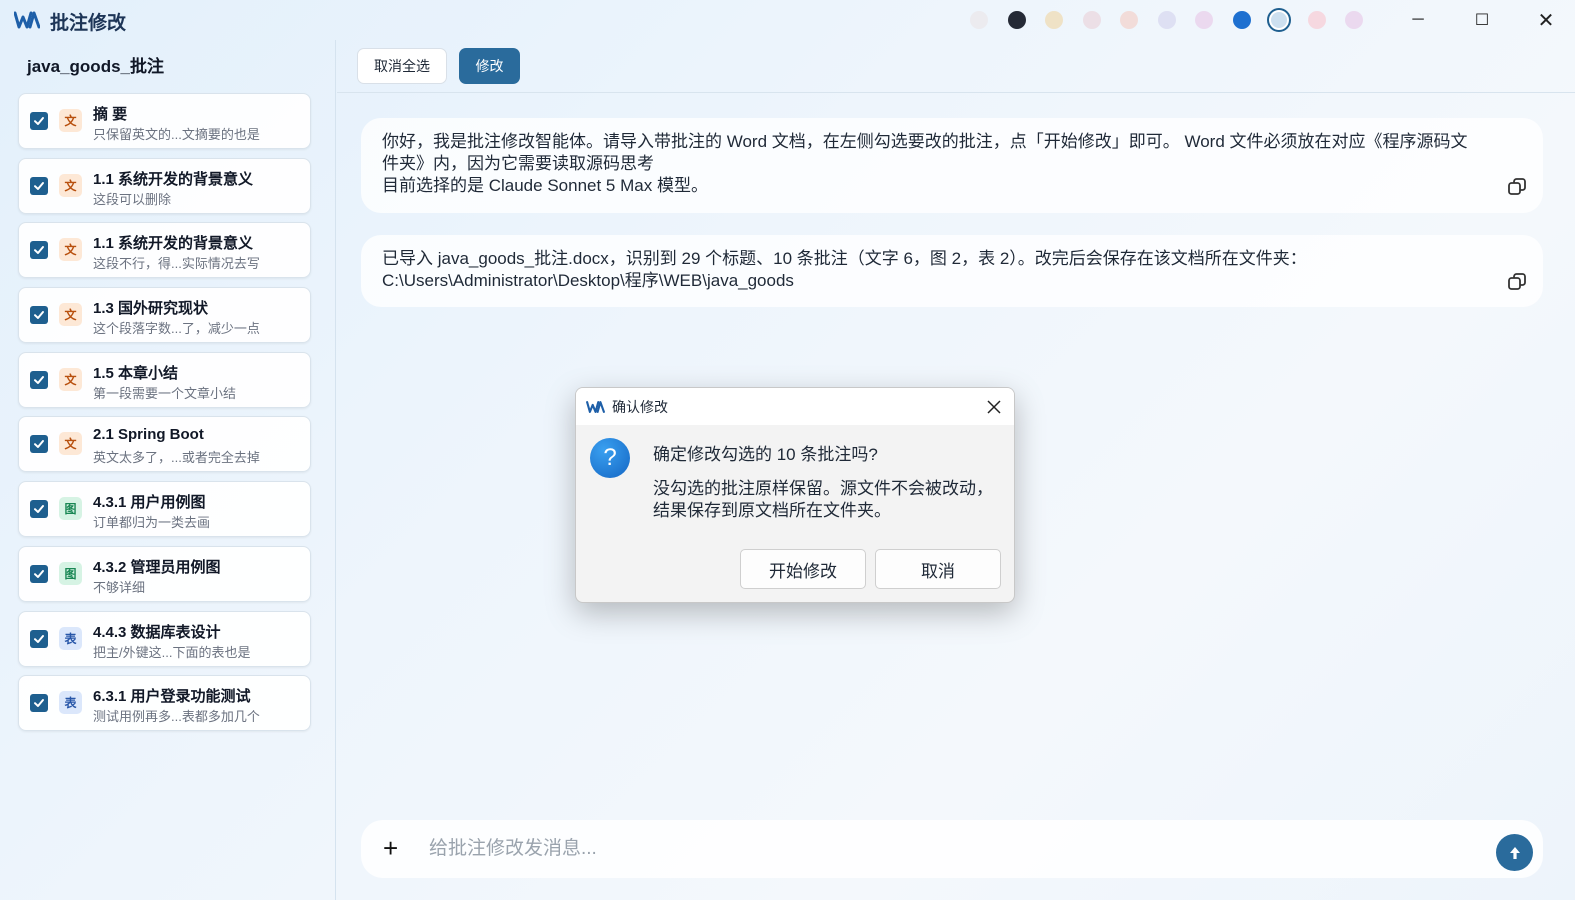 Image resolution: width=1575 pixels, height=900 pixels. I want to click on comment-text: 英文太多了，...或者完全去掉, so click(176, 458).